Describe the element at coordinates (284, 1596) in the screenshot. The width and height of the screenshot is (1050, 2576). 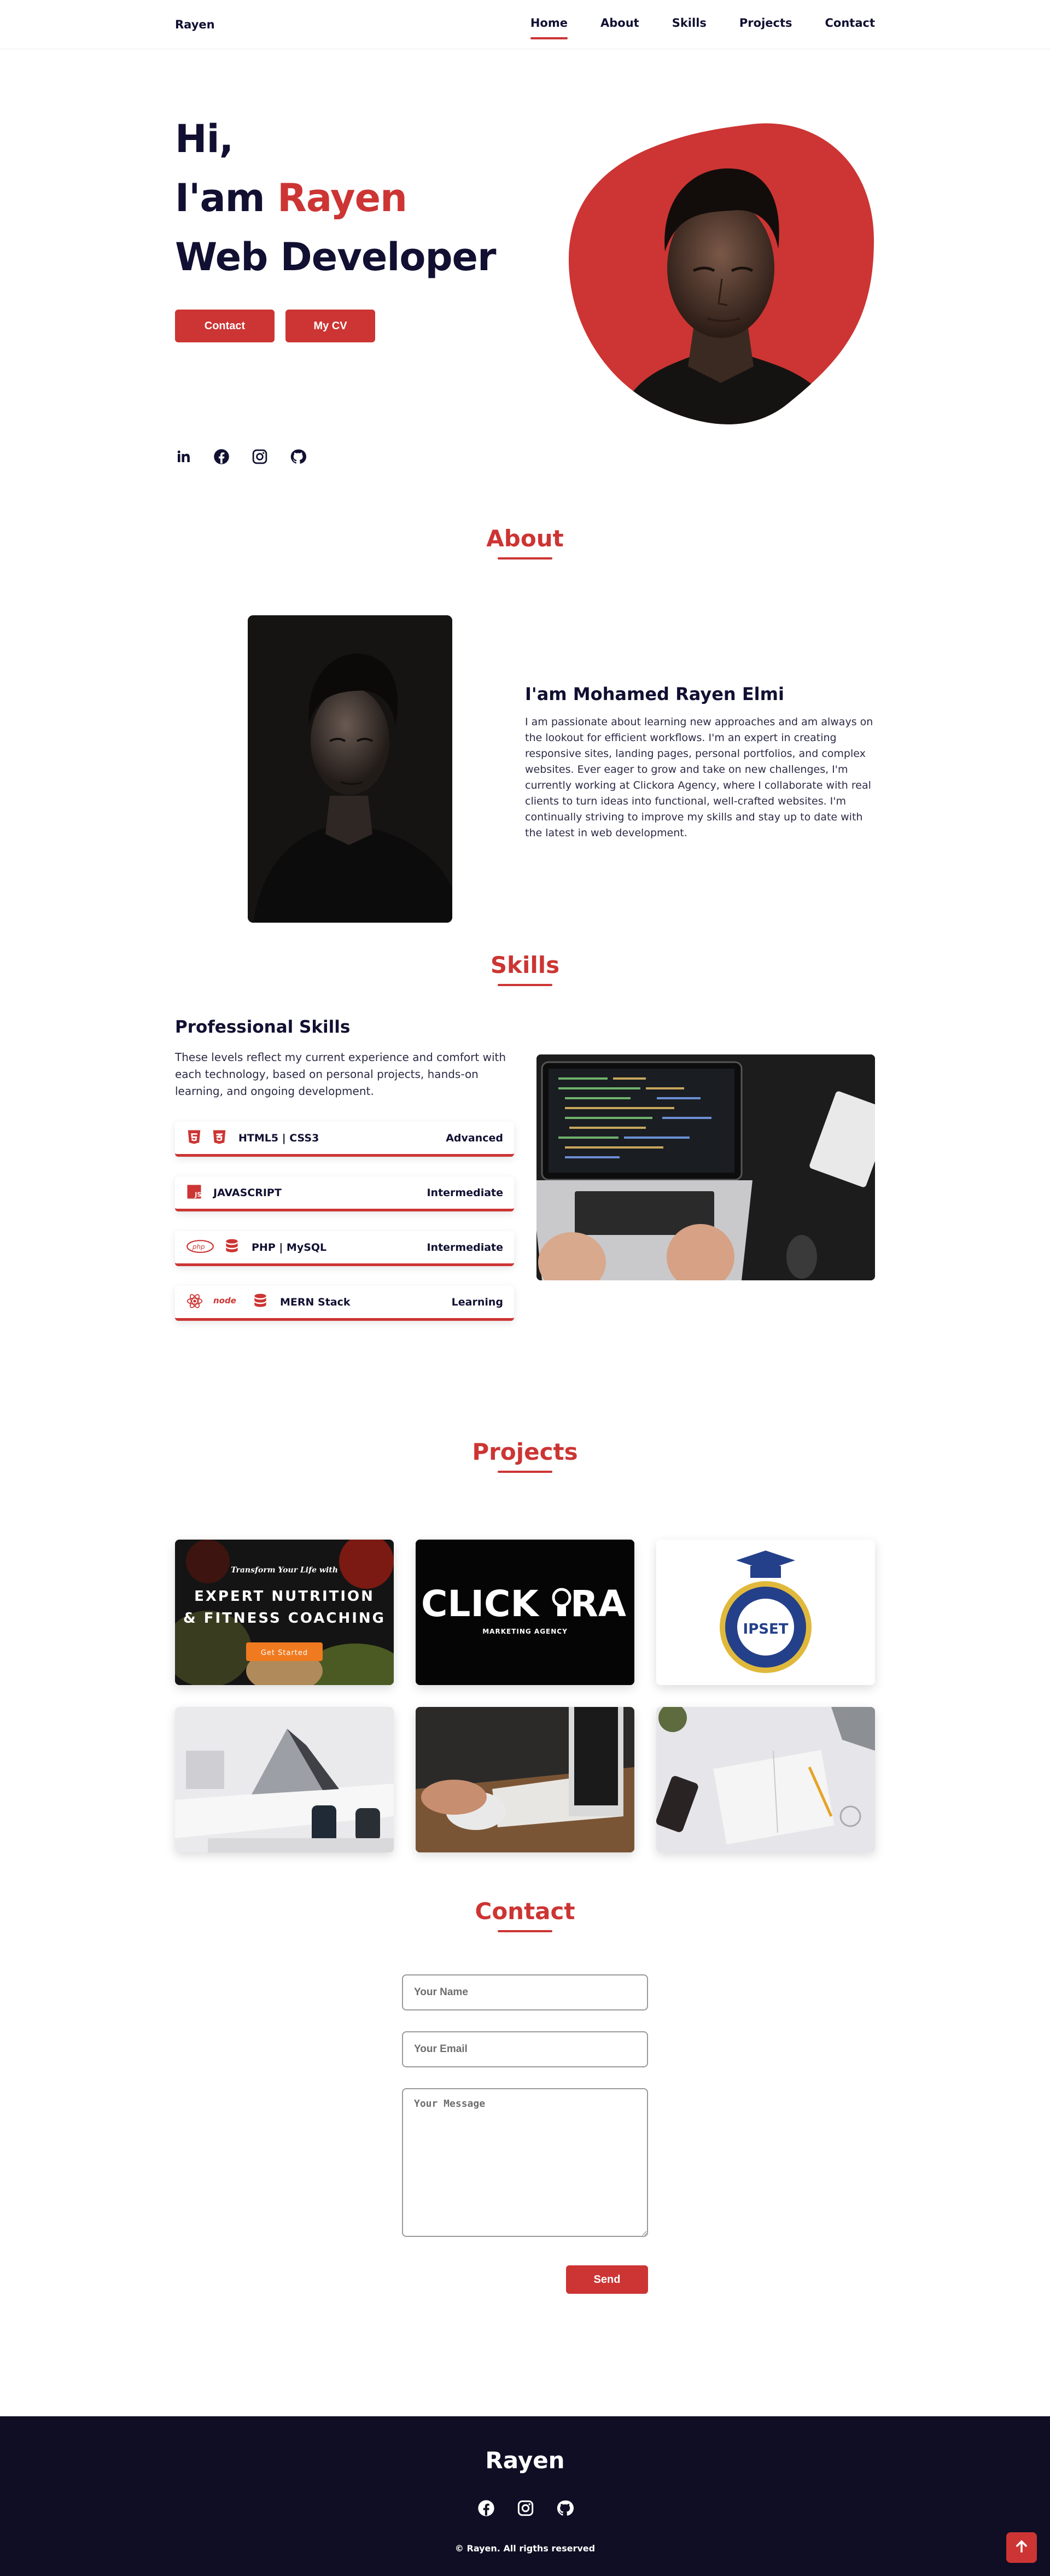
I see `project-fitness-line1: EXPERT NUTRITION` at that location.